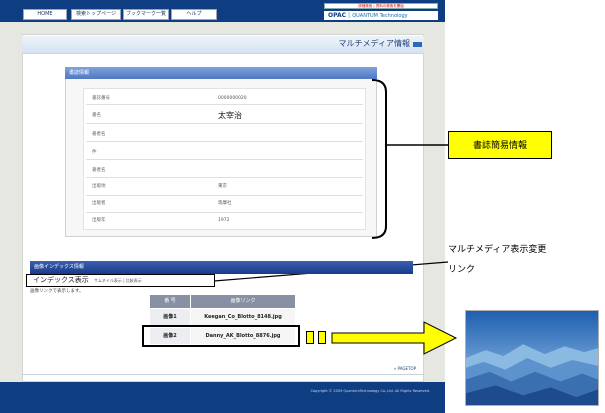 This screenshot has width=605, height=413. I want to click on callout-multimedia-line2: リンク, so click(462, 270).